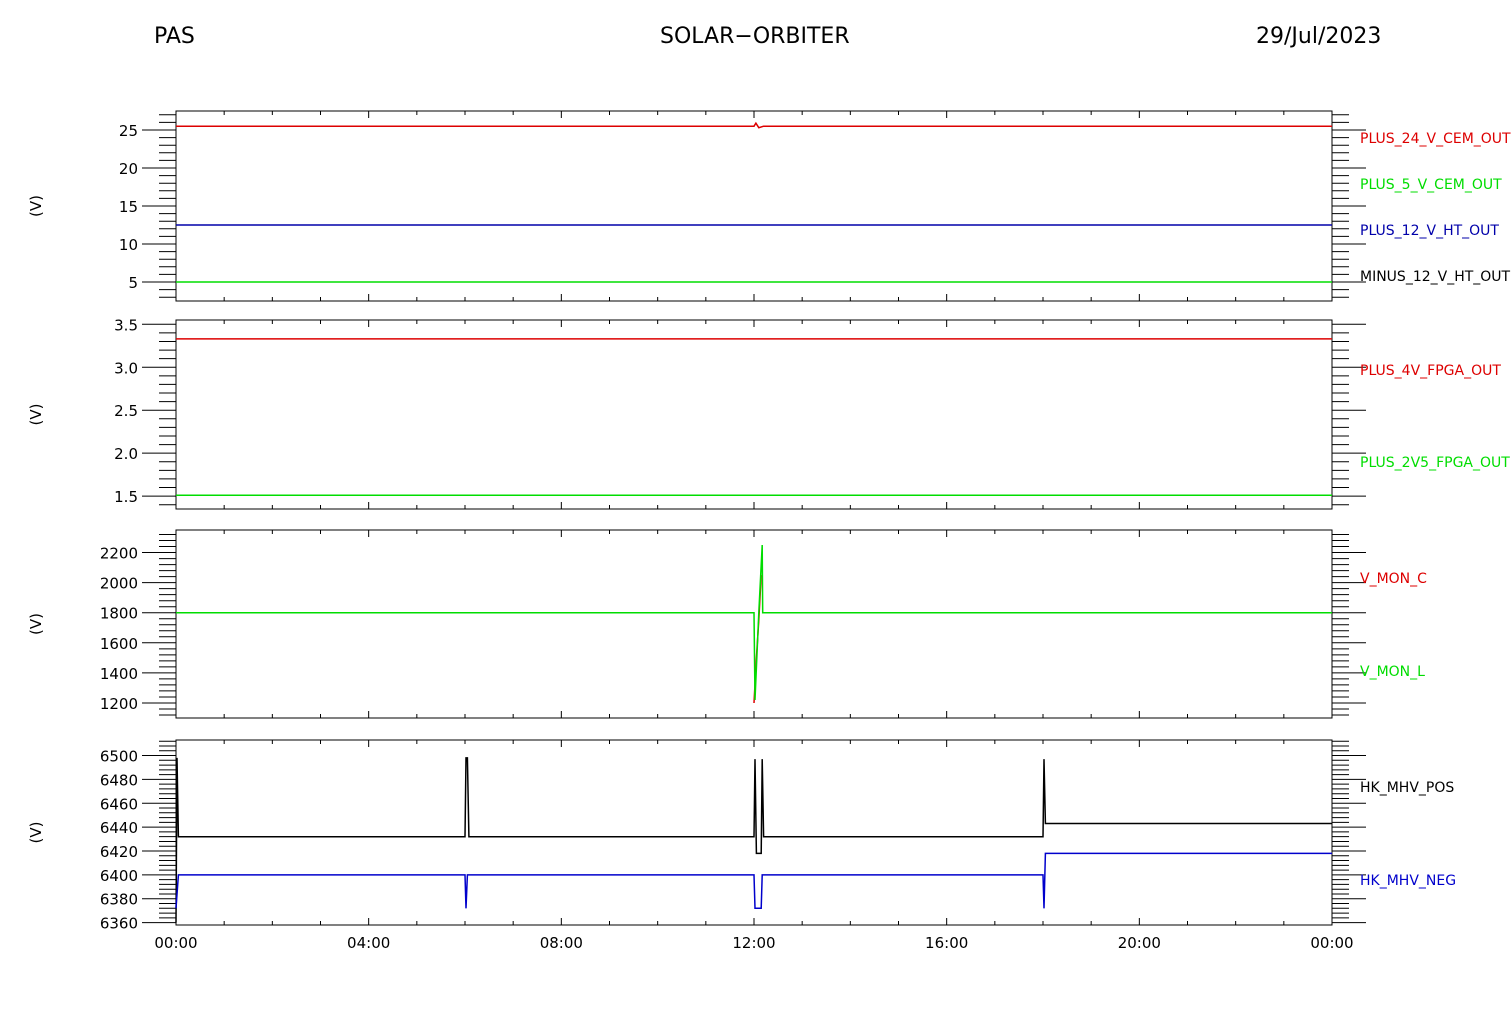 This screenshot has height=1020, width=1512. What do you see at coordinates (1430, 371) in the screenshot?
I see `legend-label: PLUS_4V_FPGA_OUT` at bounding box center [1430, 371].